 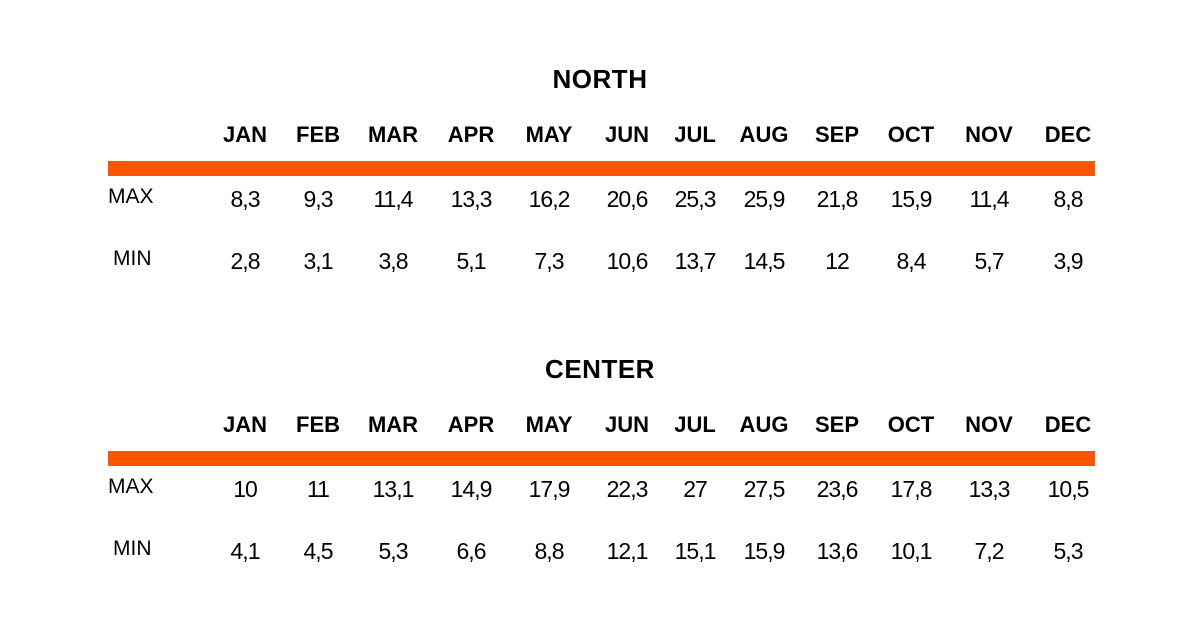 I want to click on table-cell: 12,1, so click(x=627, y=551).